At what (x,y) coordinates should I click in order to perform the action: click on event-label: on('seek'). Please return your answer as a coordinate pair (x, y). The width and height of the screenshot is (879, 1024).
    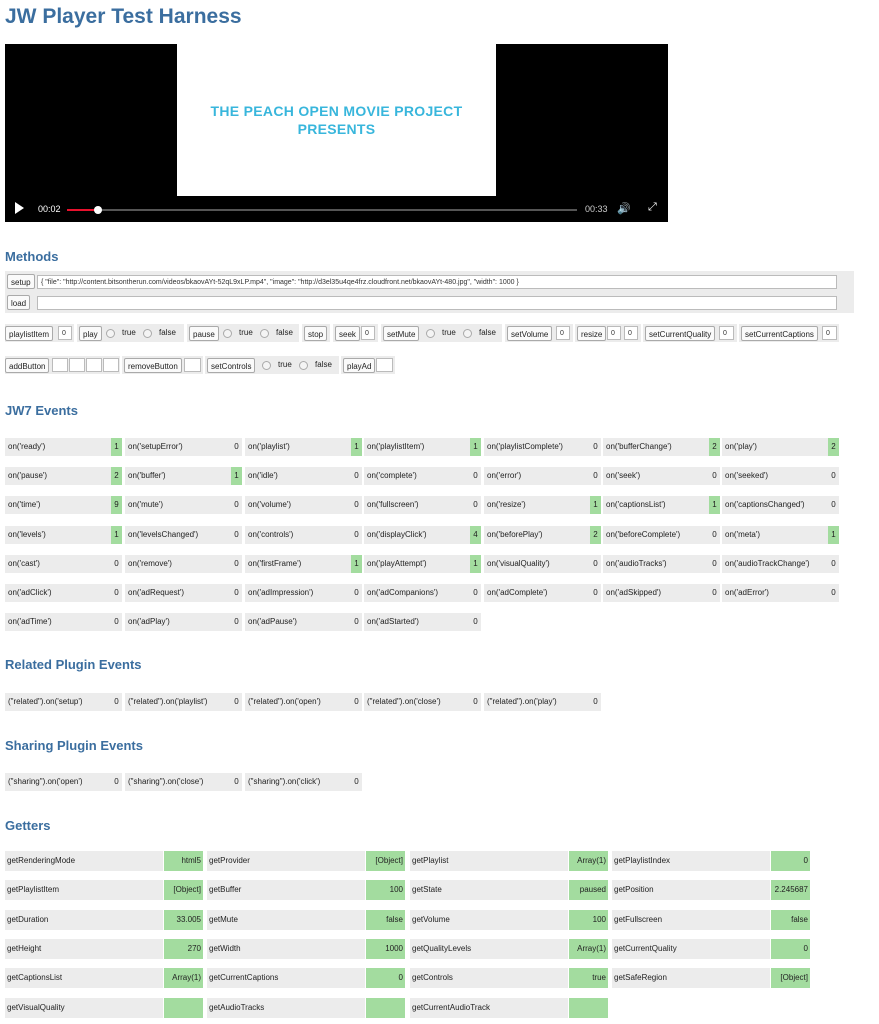
    Looking at the image, I should click on (656, 476).